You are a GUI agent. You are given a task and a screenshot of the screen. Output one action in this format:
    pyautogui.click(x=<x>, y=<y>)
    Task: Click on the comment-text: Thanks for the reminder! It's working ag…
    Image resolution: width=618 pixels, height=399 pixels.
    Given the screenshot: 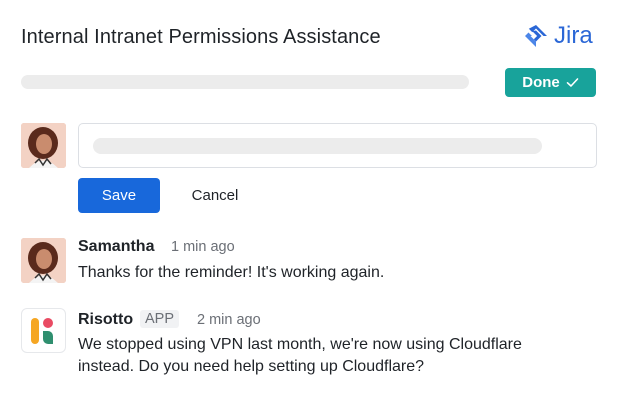 What is the action you would take?
    pyautogui.click(x=231, y=272)
    